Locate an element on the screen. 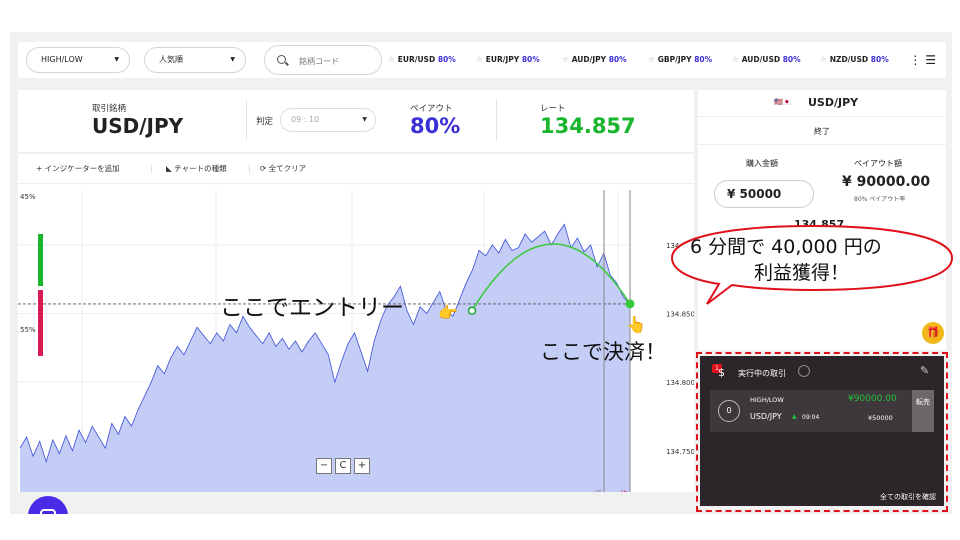 The height and width of the screenshot is (540, 960). chart-type-button: ◣ チャートの種類 is located at coordinates (196, 169).